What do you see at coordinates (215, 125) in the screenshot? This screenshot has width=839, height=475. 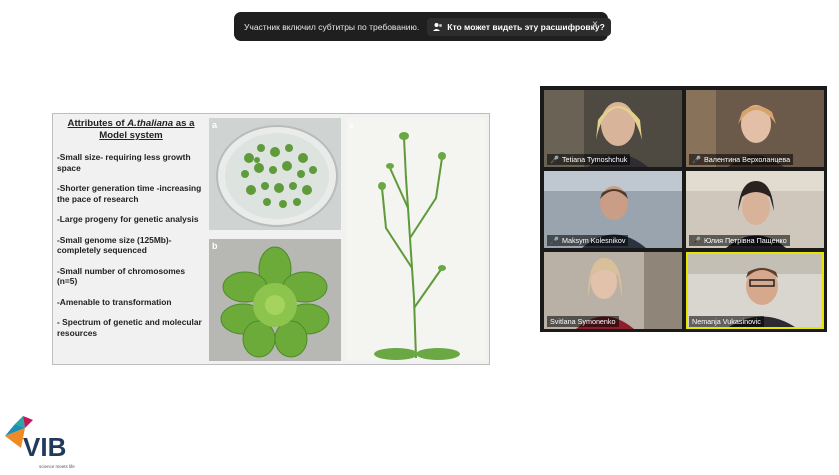 I see `panel-label-a: a` at bounding box center [215, 125].